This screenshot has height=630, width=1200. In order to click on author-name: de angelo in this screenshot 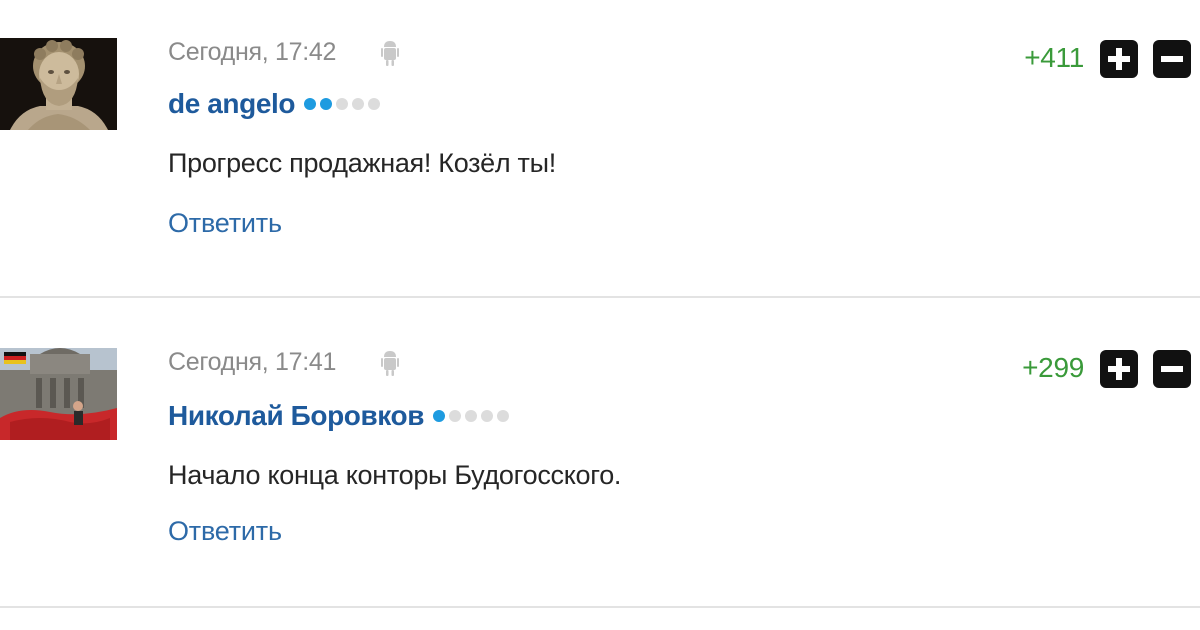, I will do `click(231, 104)`.